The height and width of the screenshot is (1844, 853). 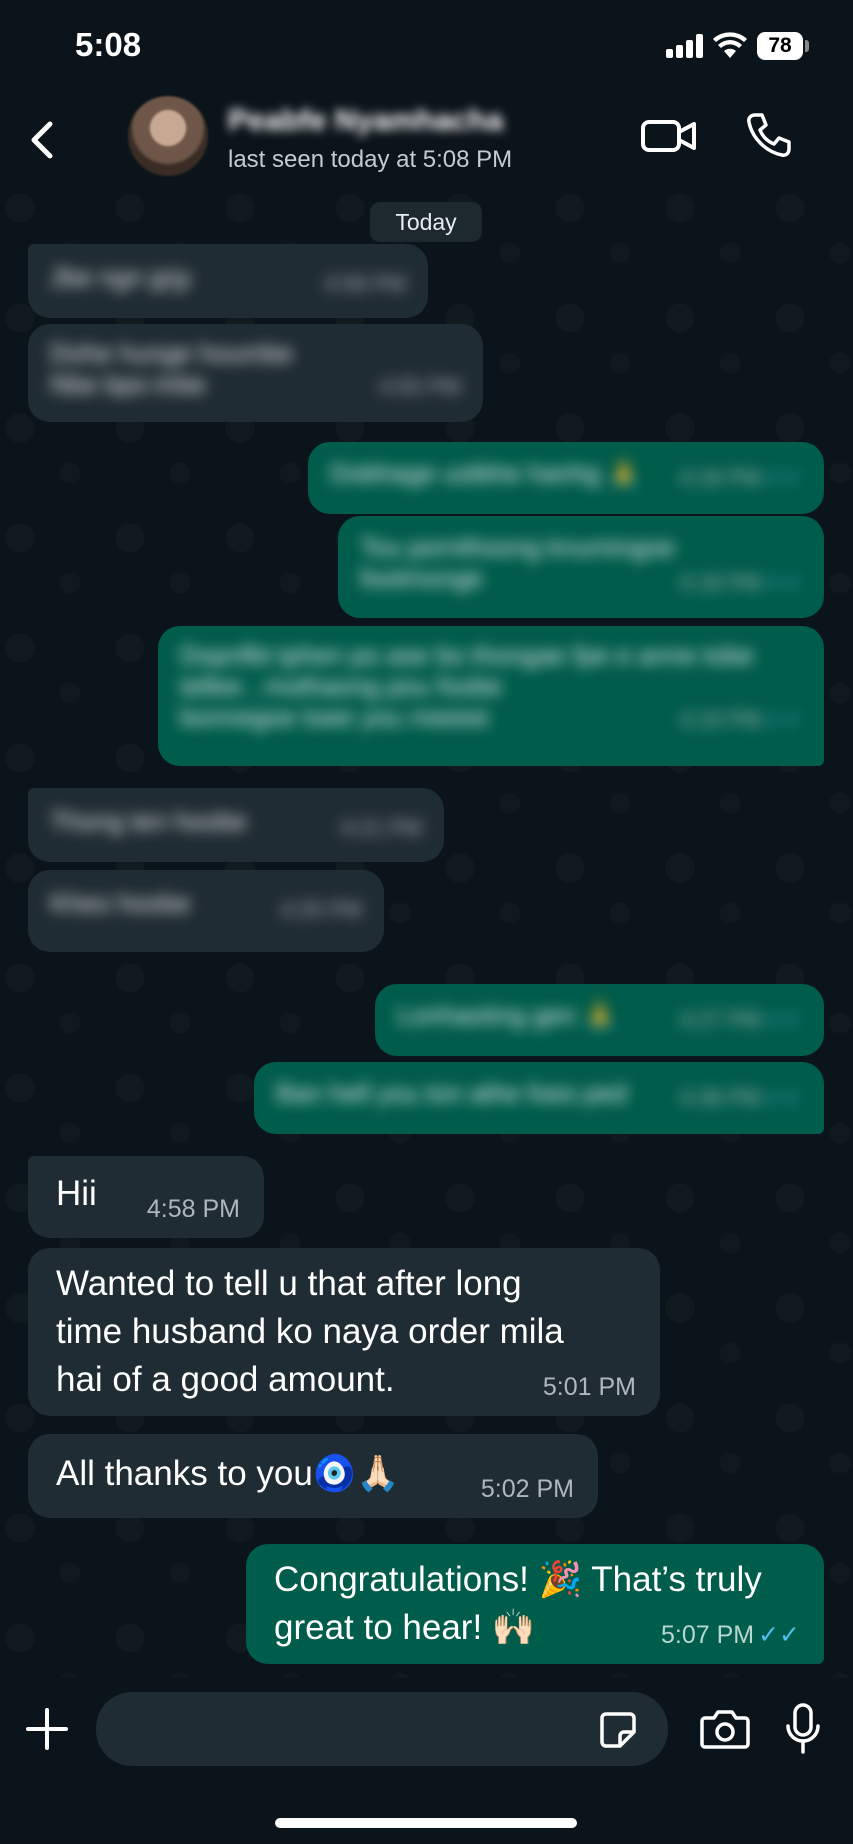 I want to click on message-time: 4:19 PM ✓✓, so click(x=740, y=719).